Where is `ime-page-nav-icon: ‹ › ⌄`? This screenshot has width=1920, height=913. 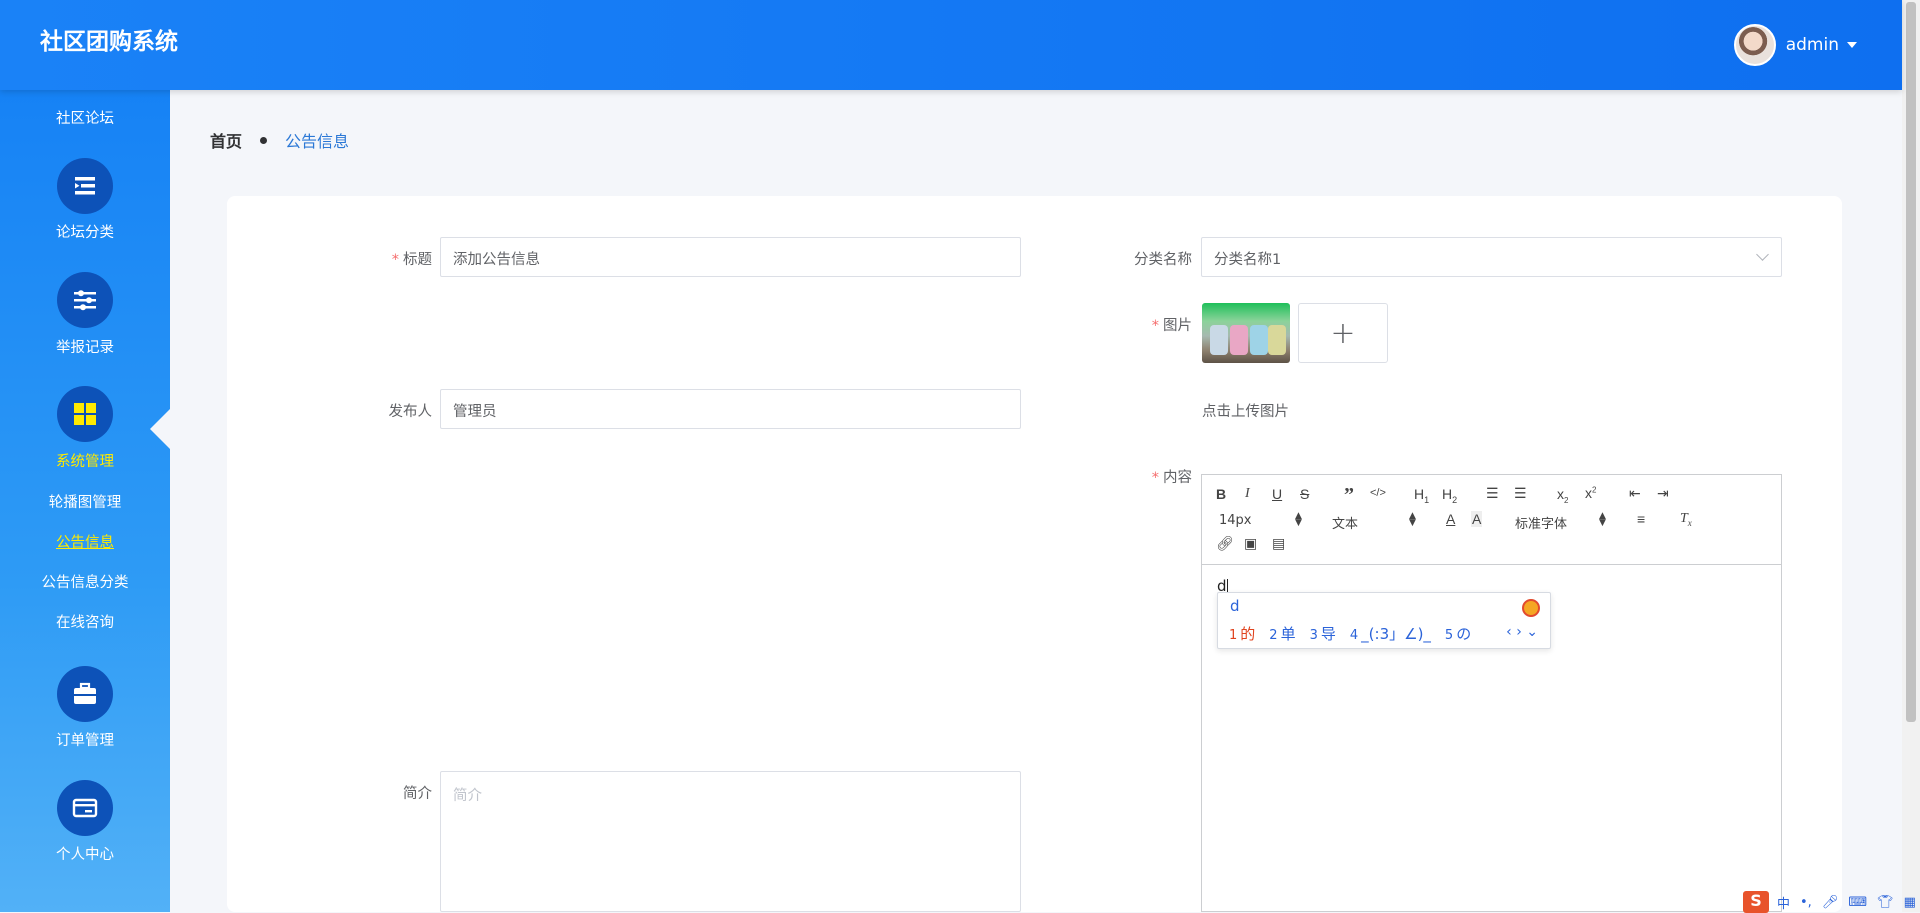 ime-page-nav-icon: ‹ › ⌄ is located at coordinates (1522, 632).